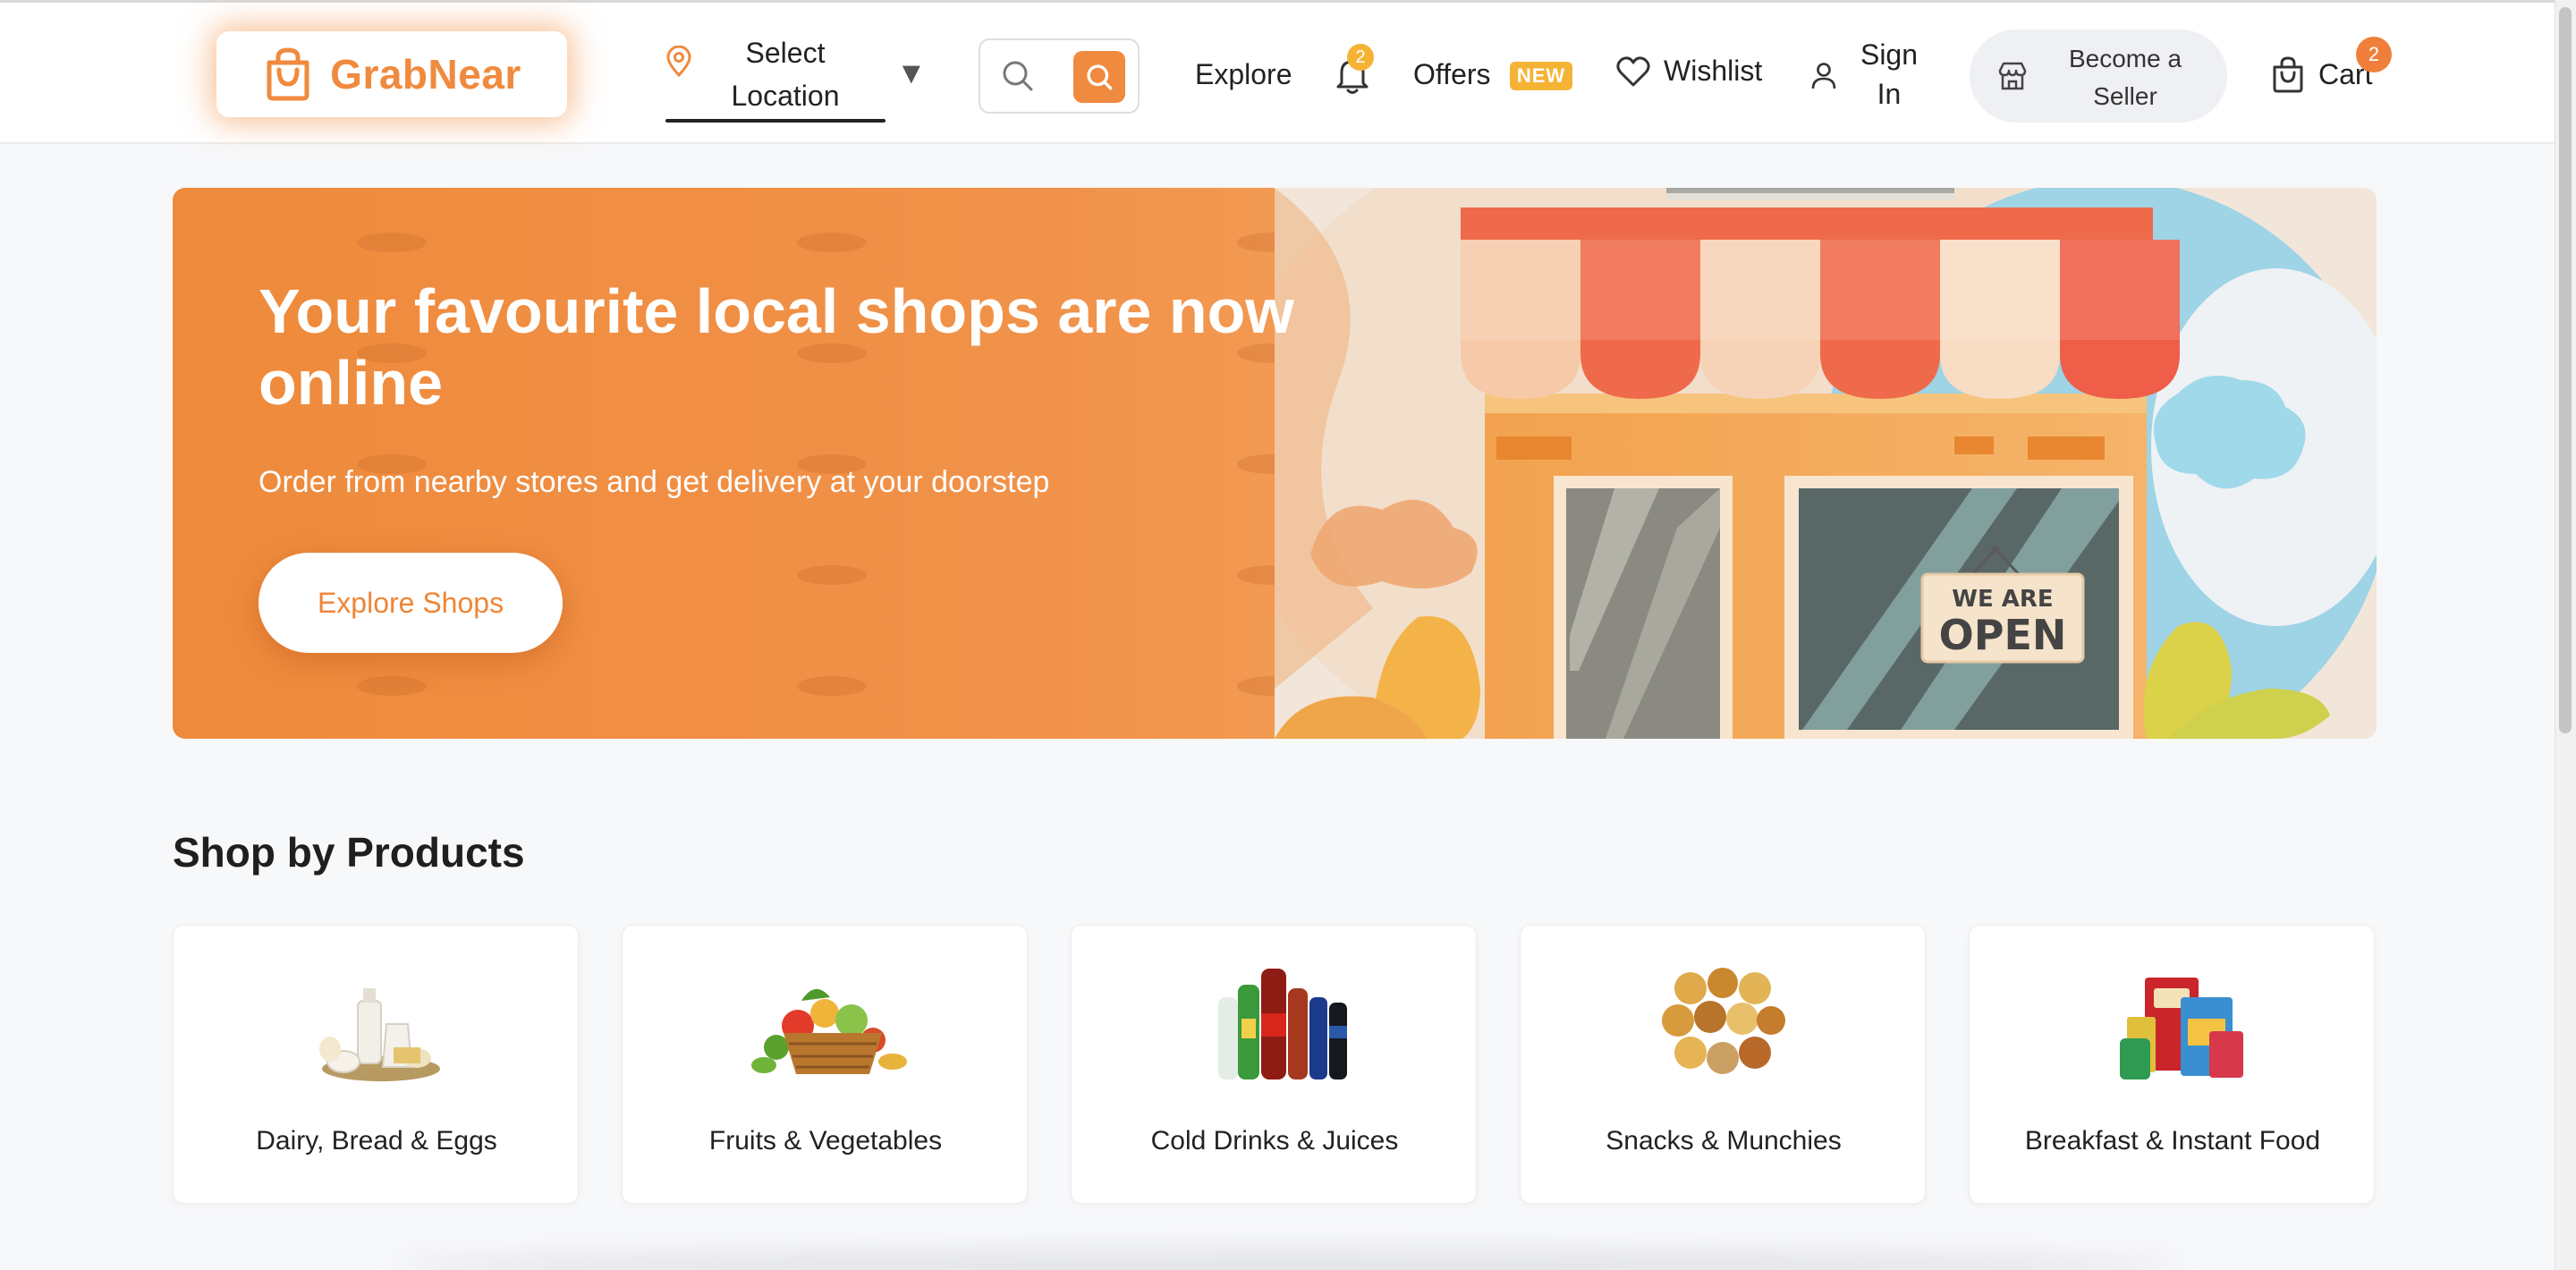  I want to click on explore-shops-button: Explore Shops, so click(410, 603).